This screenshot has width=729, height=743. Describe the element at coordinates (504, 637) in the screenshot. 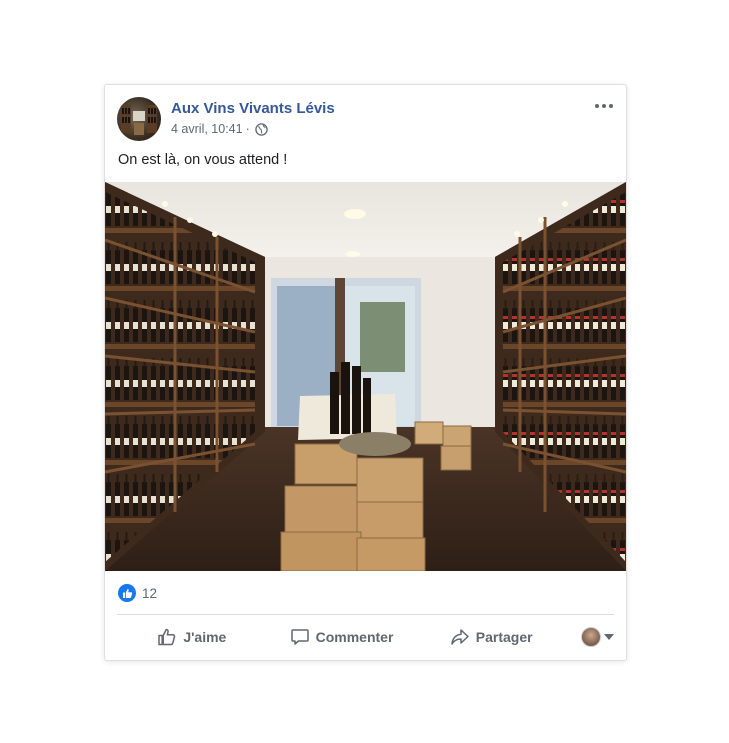

I see `share-label: Partager` at that location.